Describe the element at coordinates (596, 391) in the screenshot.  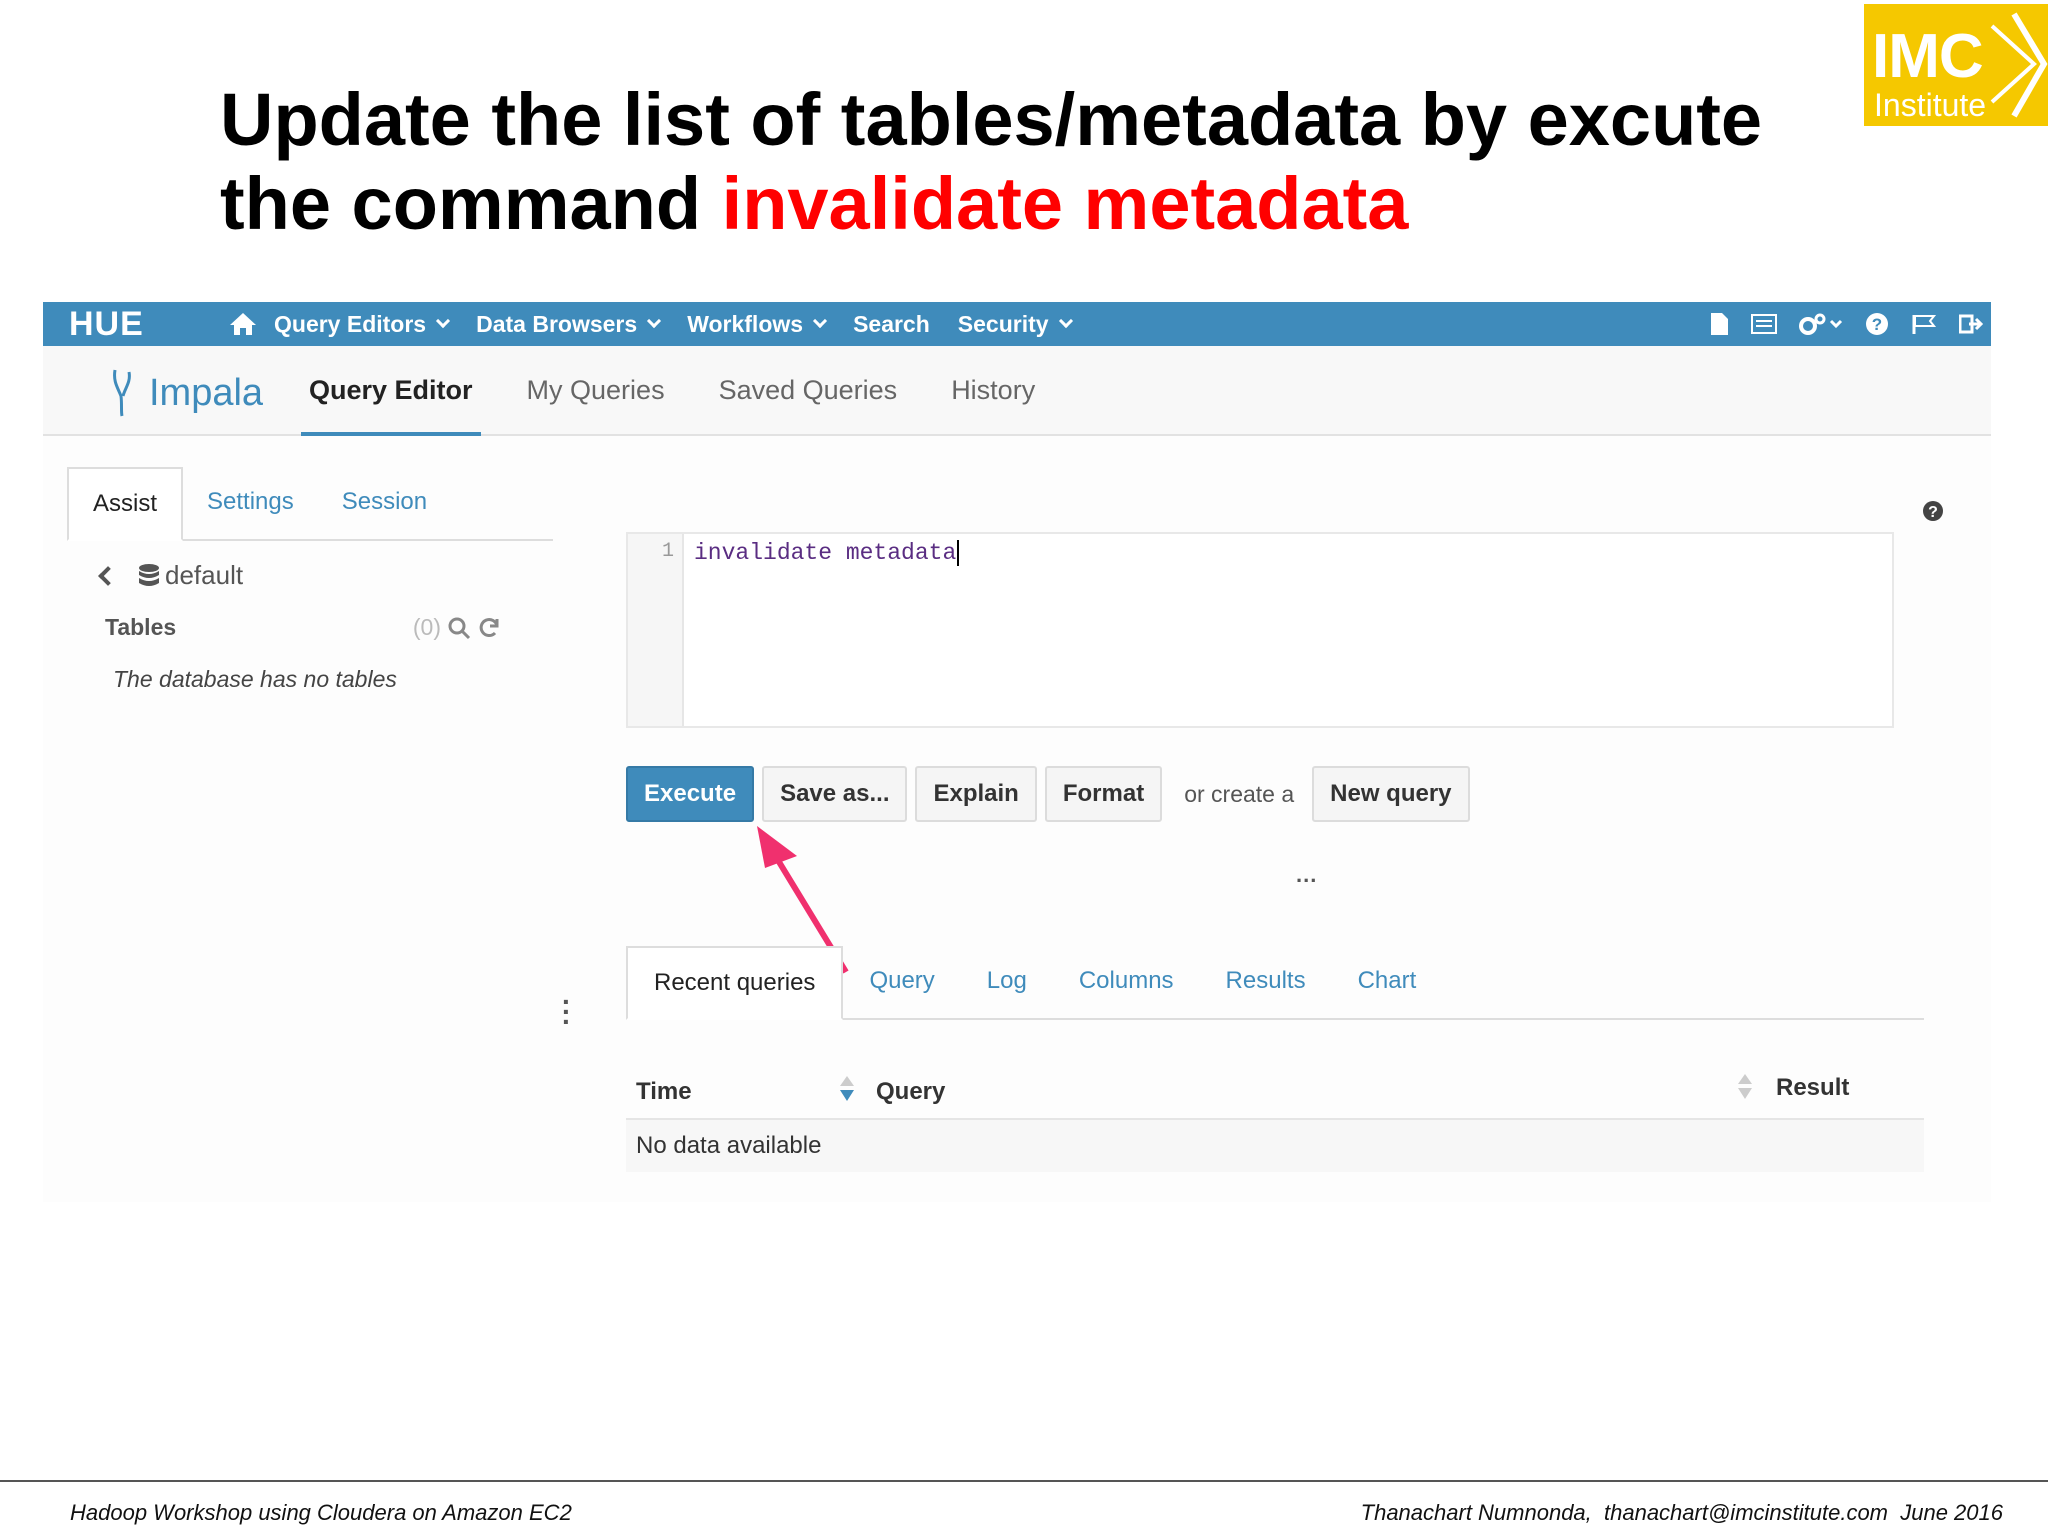
I see `tab-my-queries: My Queries` at that location.